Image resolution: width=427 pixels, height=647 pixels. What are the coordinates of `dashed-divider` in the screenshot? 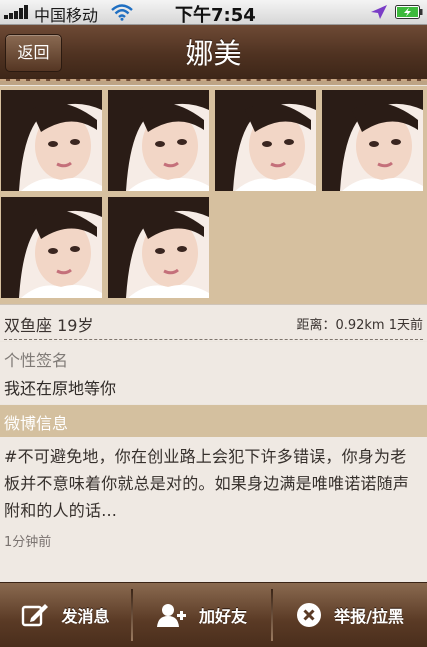 It's located at (213, 339).